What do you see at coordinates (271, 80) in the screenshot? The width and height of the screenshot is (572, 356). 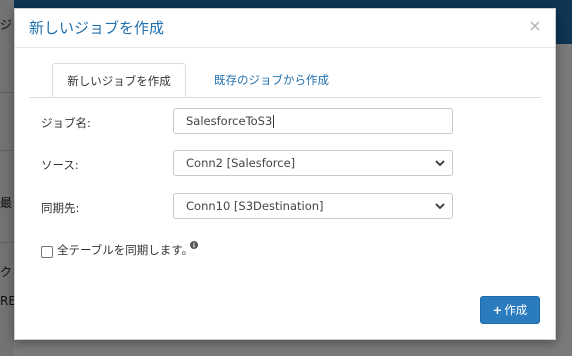 I see `tab-from-existing-job: 既存のジョブから作成` at bounding box center [271, 80].